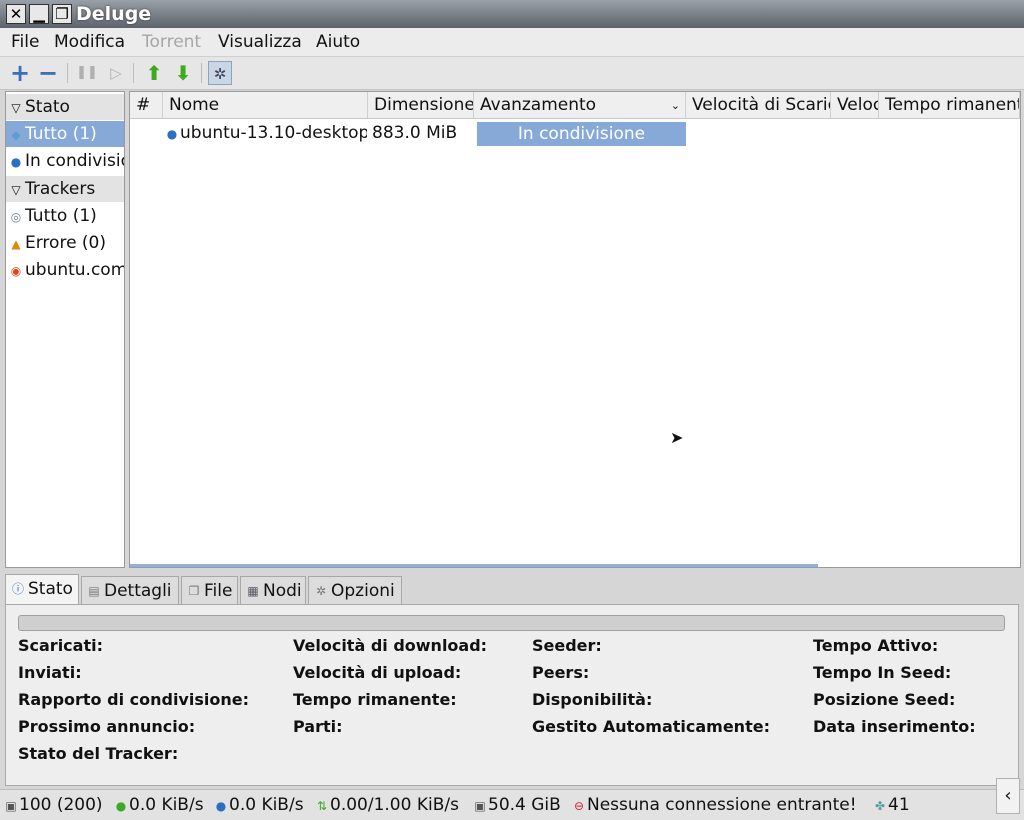 Image resolution: width=1024 pixels, height=820 pixels. Describe the element at coordinates (16, 190) in the screenshot. I see `collapse-triangle-icon: ▽` at that location.